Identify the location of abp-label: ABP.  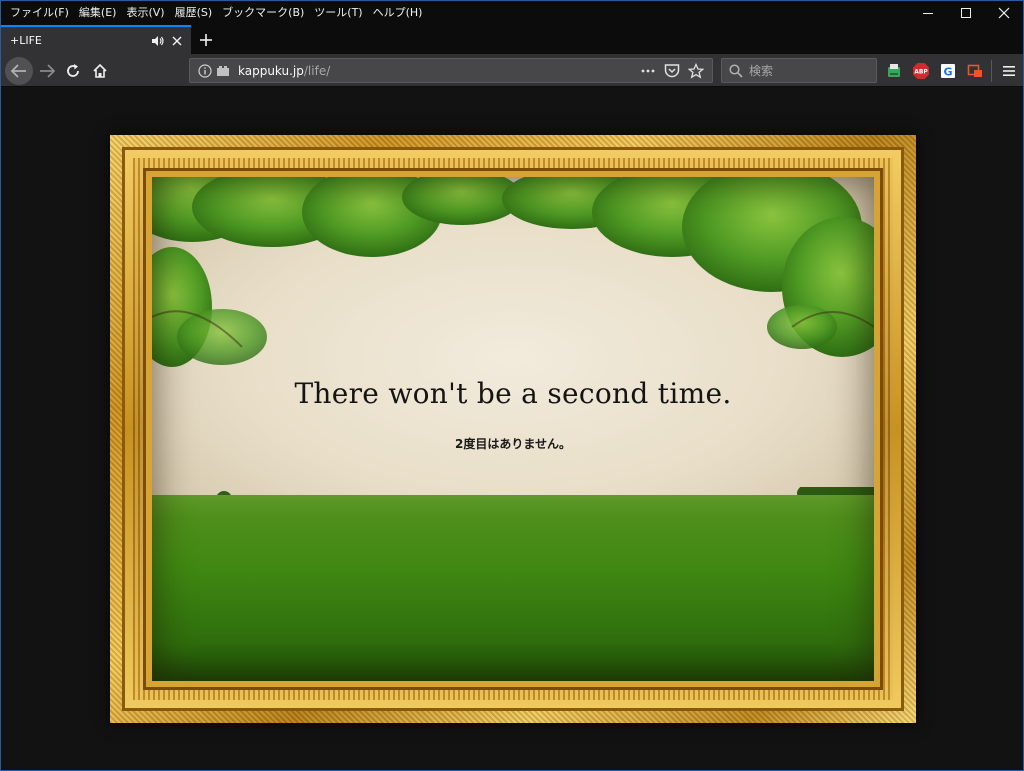
(921, 72).